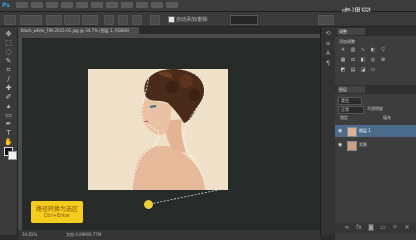  What do you see at coordinates (328, 64) in the screenshot?
I see `paragraph-icon: ¶` at bounding box center [328, 64].